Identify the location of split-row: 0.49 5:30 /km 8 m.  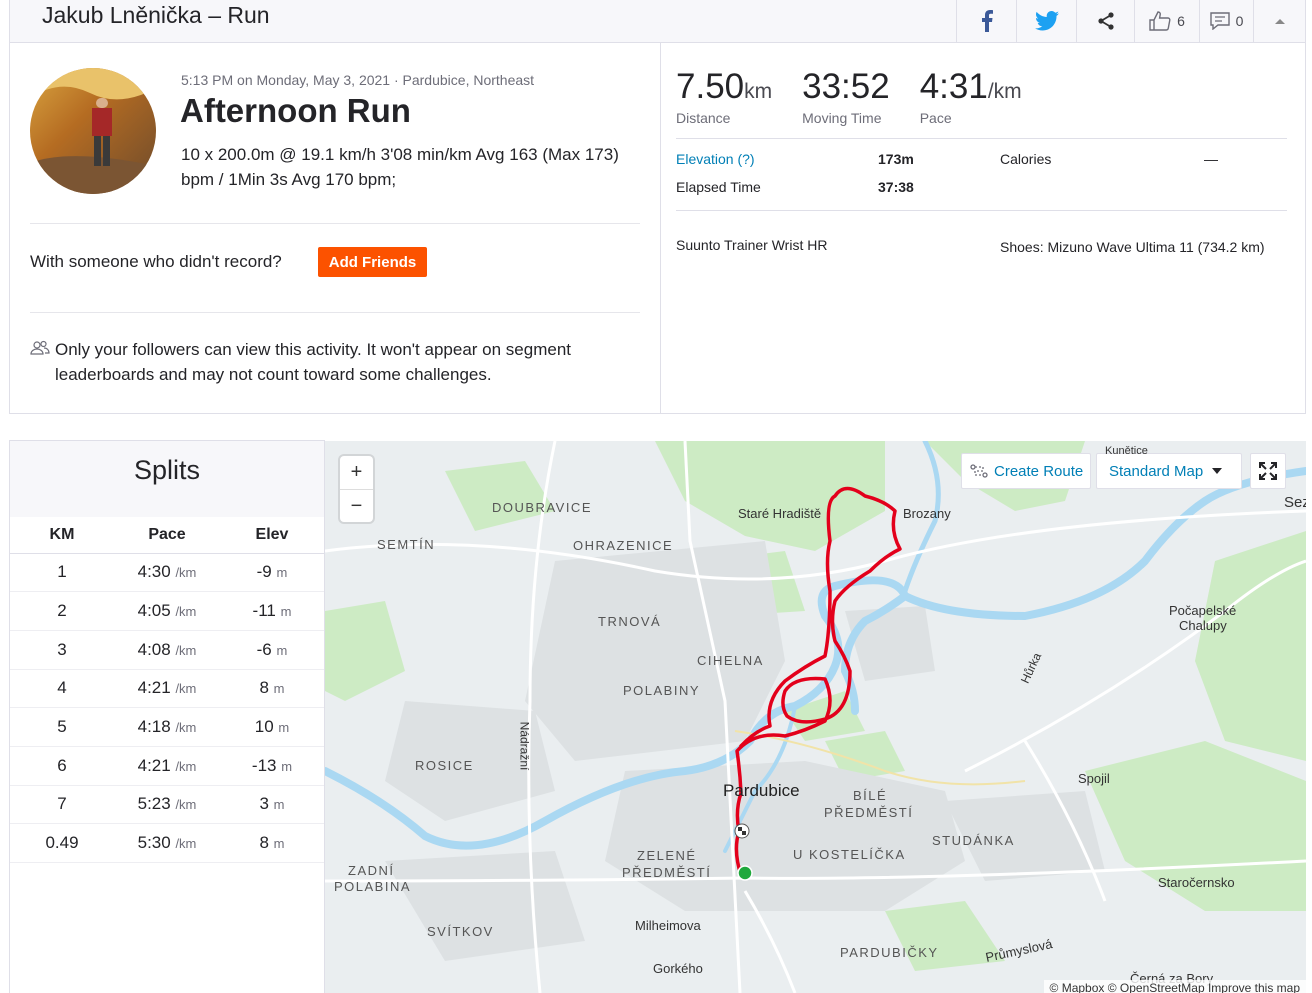
(167, 843).